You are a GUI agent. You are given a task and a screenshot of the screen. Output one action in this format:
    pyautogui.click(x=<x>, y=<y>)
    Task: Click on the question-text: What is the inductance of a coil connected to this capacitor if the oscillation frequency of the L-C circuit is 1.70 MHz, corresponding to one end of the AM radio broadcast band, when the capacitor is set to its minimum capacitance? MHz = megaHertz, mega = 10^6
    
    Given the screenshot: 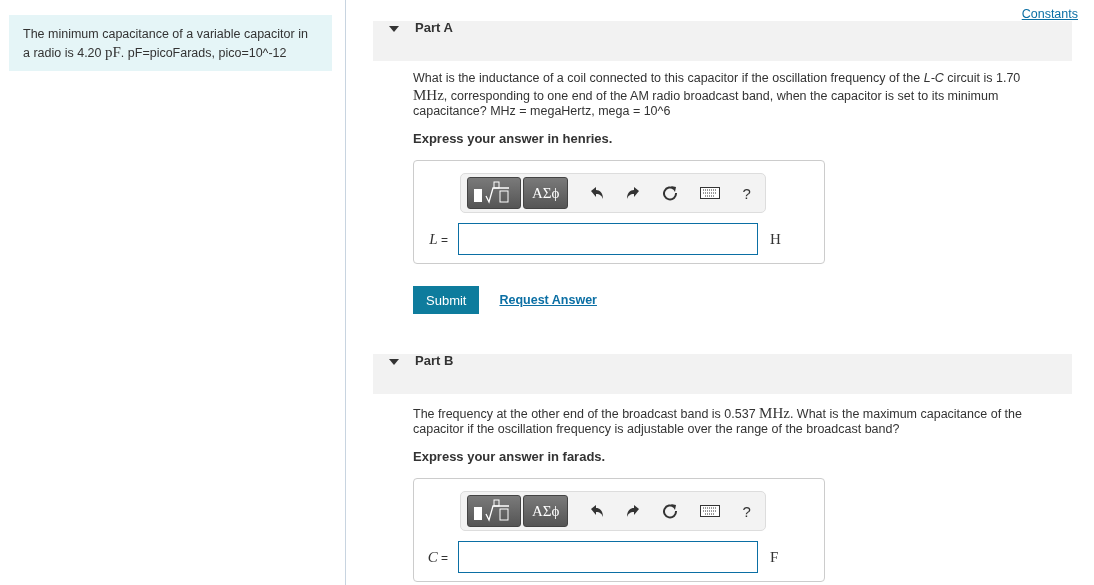 What is the action you would take?
    pyautogui.click(x=717, y=95)
    